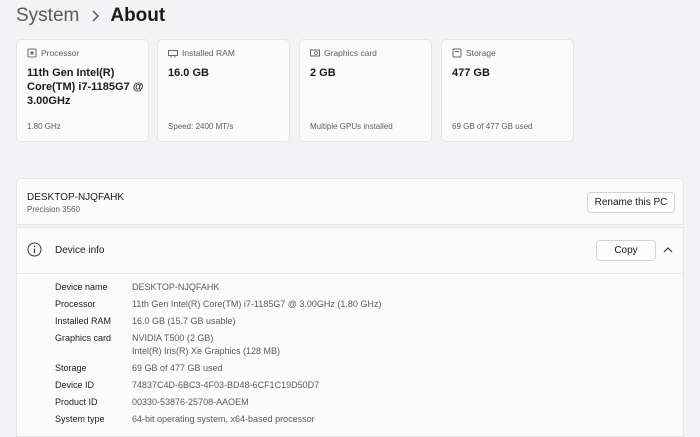  Describe the element at coordinates (208, 53) in the screenshot. I see `card-title: Installed RAM` at that location.